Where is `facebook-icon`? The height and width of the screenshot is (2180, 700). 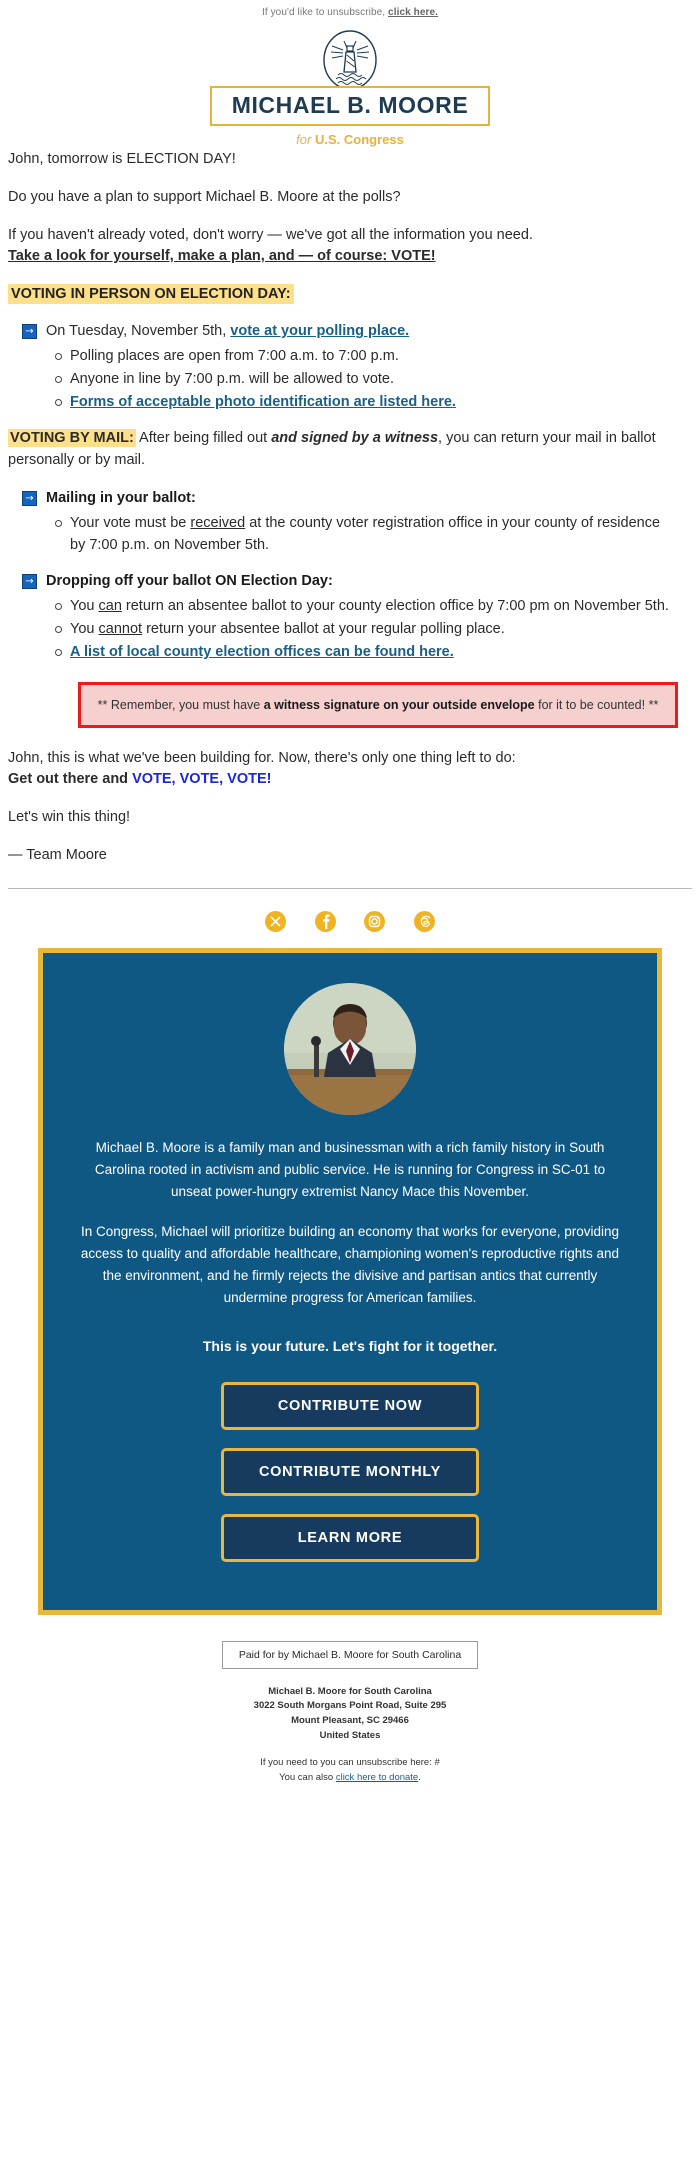 facebook-icon is located at coordinates (325, 921).